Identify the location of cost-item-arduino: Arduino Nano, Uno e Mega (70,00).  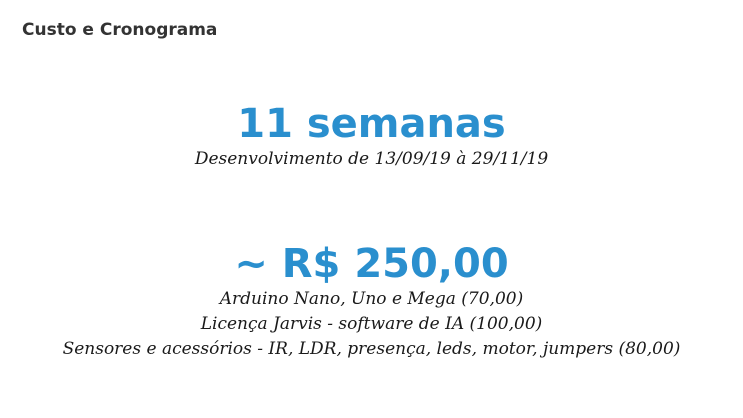
(371, 299).